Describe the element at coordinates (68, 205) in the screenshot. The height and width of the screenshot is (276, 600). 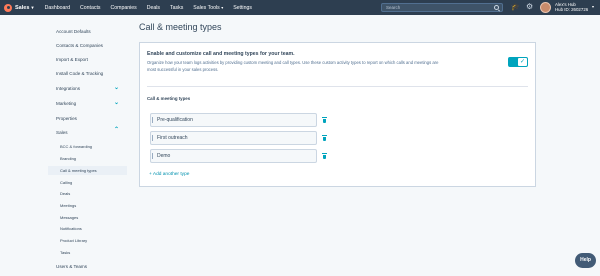
I see `sidebar-subitem-meetings: Meetings` at that location.